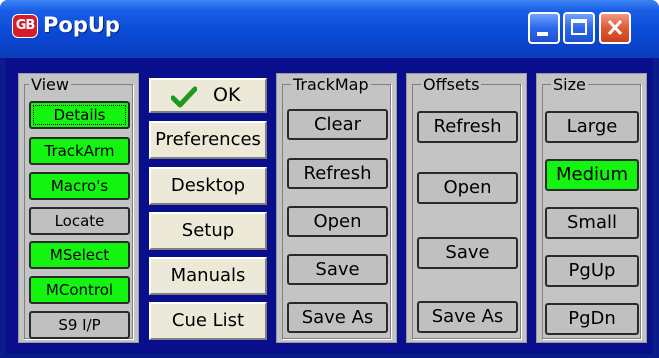  I want to click on offsets-save-button: Save, so click(467, 253).